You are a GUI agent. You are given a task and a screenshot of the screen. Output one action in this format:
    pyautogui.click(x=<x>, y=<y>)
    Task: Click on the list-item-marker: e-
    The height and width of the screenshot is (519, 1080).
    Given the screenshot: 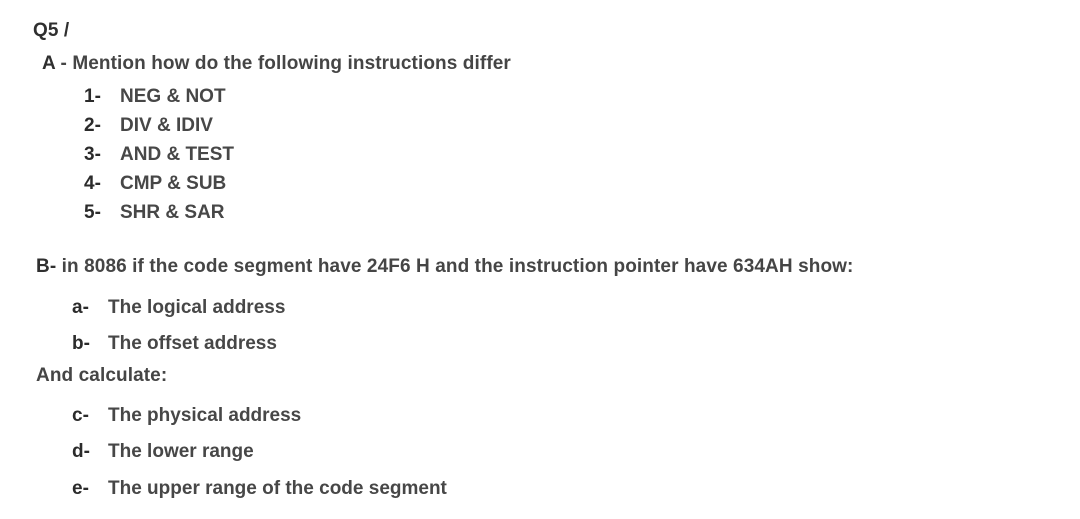 What is the action you would take?
    pyautogui.click(x=80, y=488)
    